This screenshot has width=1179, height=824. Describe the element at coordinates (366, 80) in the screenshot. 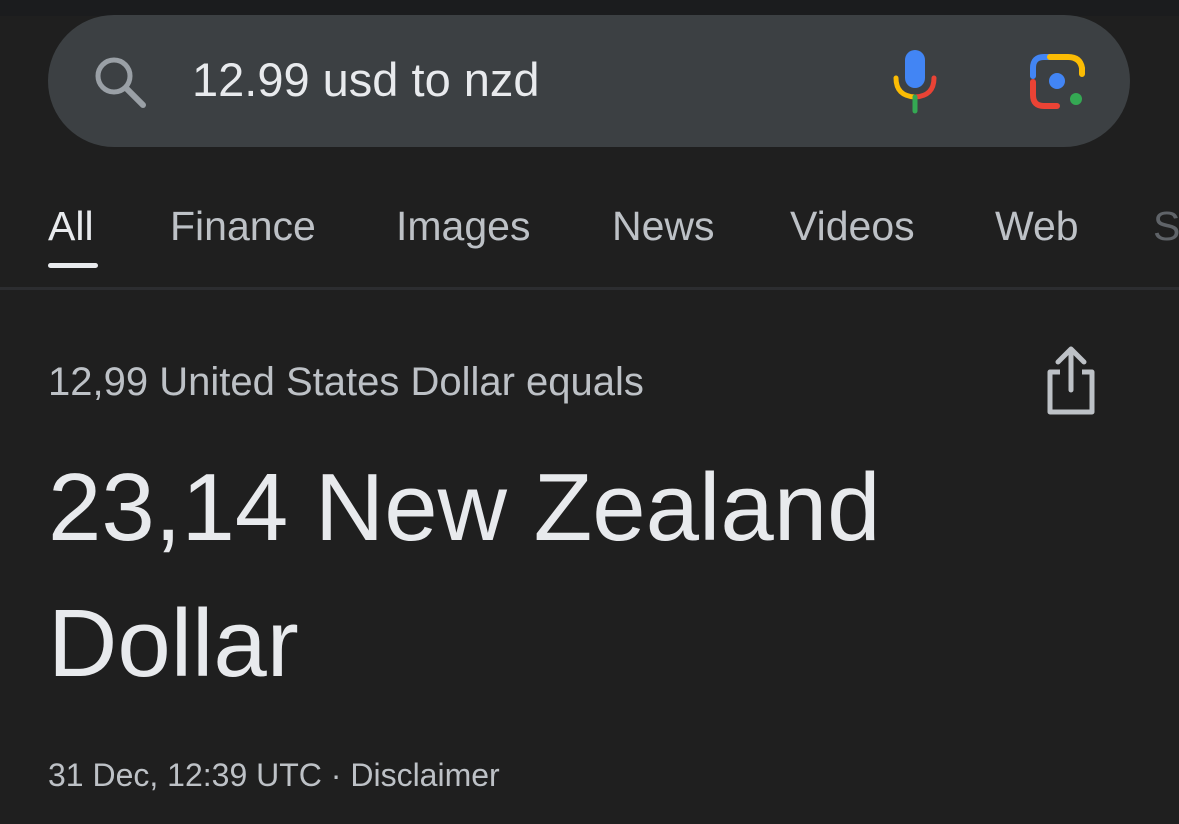

I see `search-input: 12.99 usd to nzd` at that location.